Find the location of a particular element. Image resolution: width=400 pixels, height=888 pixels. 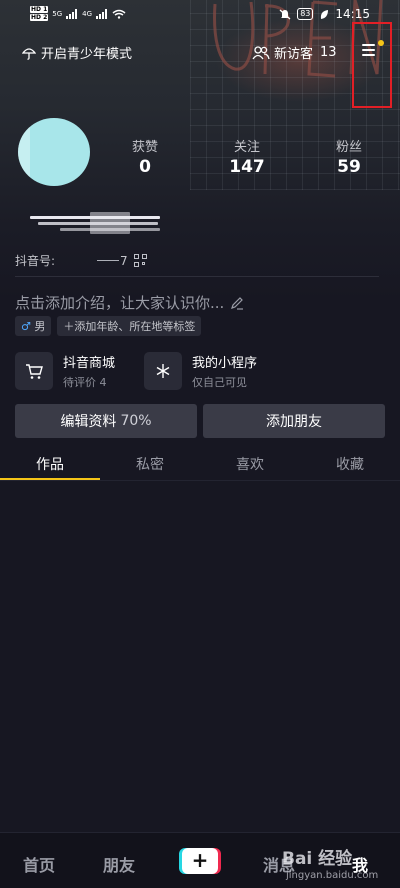

stat-value: 0 is located at coordinates (145, 167).